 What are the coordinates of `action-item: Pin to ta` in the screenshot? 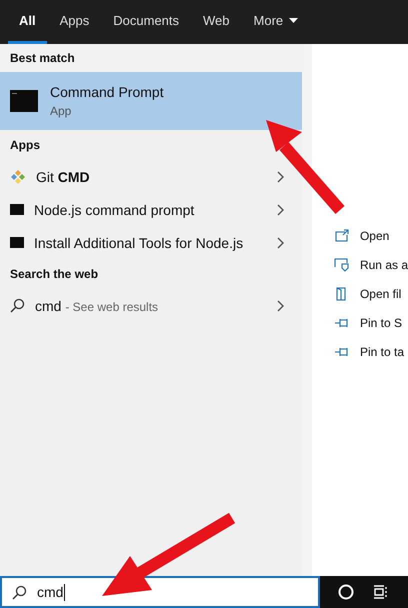 It's located at (371, 351).